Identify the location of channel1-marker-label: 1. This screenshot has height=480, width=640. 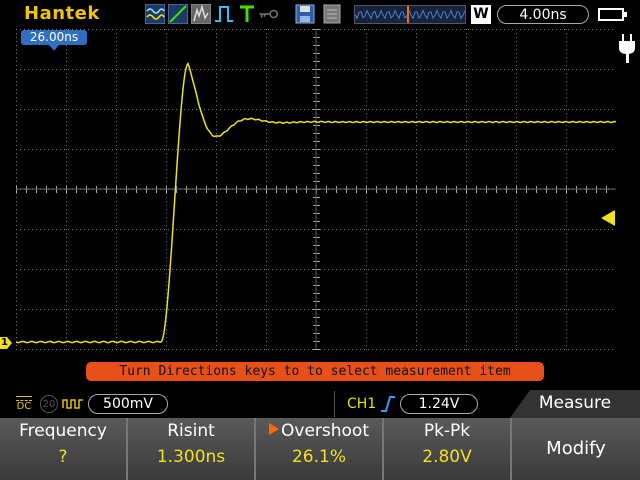
(4, 342).